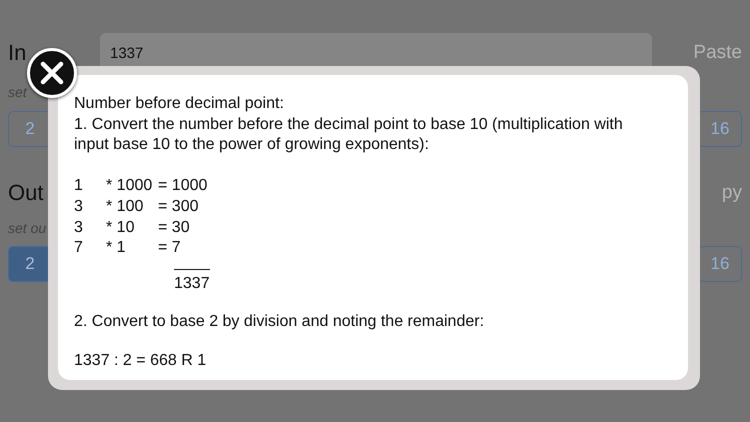  Describe the element at coordinates (179, 206) in the screenshot. I see `result-text: = 300` at that location.